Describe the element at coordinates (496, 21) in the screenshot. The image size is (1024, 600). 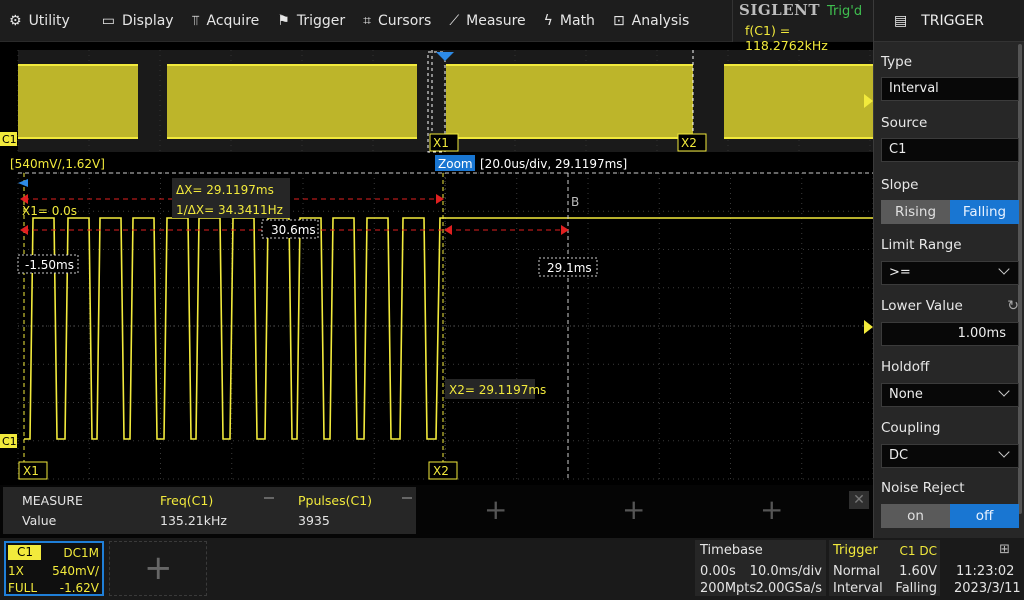
I see `menu-measure-label: Measure` at that location.